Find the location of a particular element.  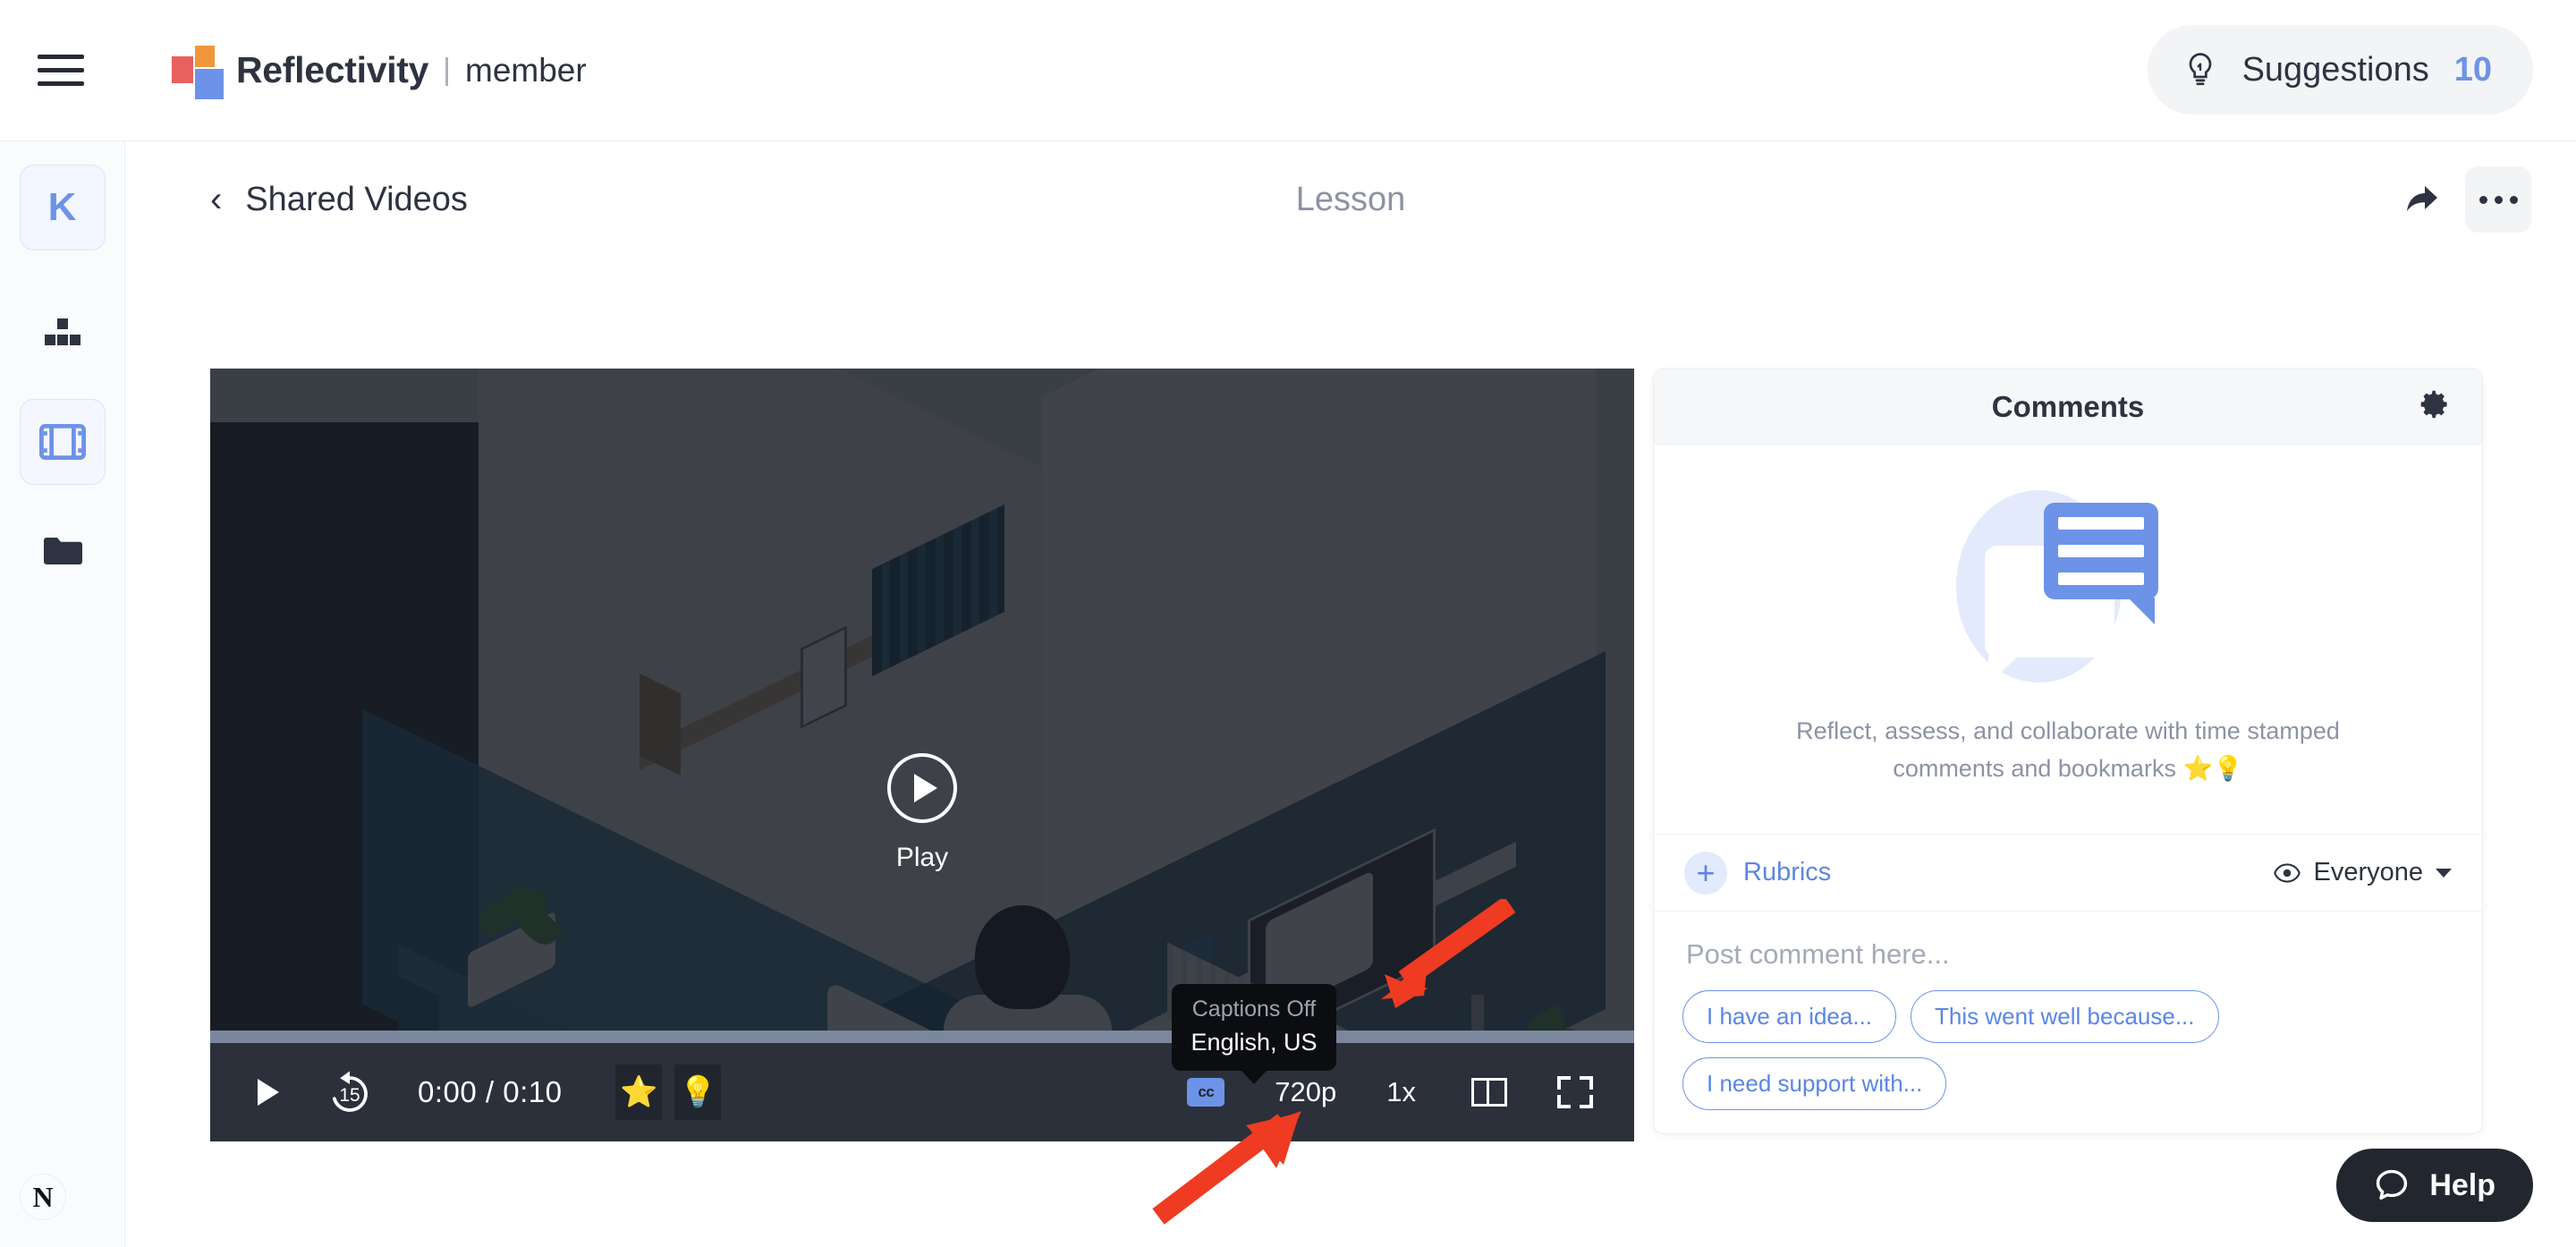

rail-footer: N is located at coordinates (43, 1197).